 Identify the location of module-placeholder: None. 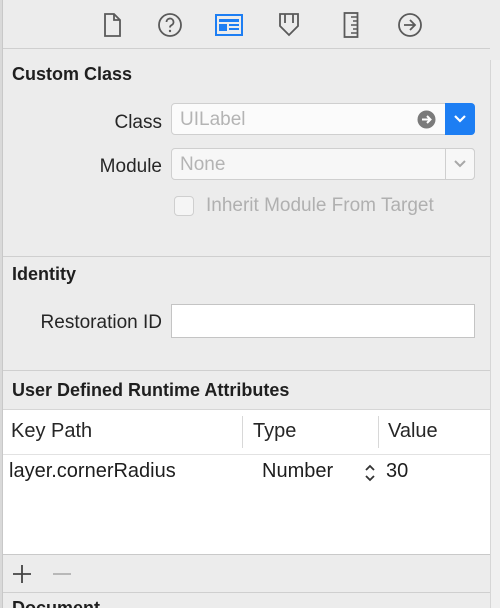
(203, 164).